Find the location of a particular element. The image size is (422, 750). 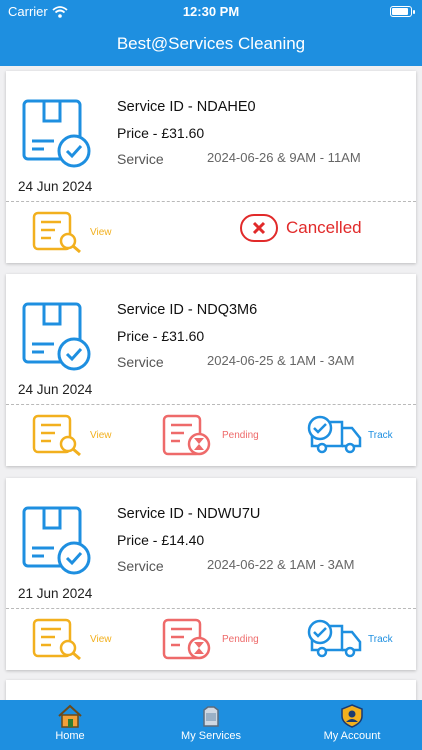

order-card-partial is located at coordinates (211, 690).